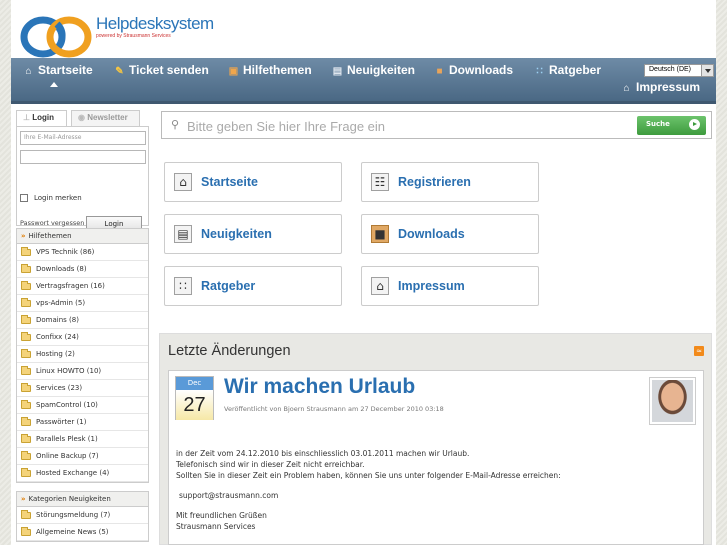 This screenshot has height=545, width=727. What do you see at coordinates (431, 286) in the screenshot?
I see `quicklink-label: Impressum` at bounding box center [431, 286].